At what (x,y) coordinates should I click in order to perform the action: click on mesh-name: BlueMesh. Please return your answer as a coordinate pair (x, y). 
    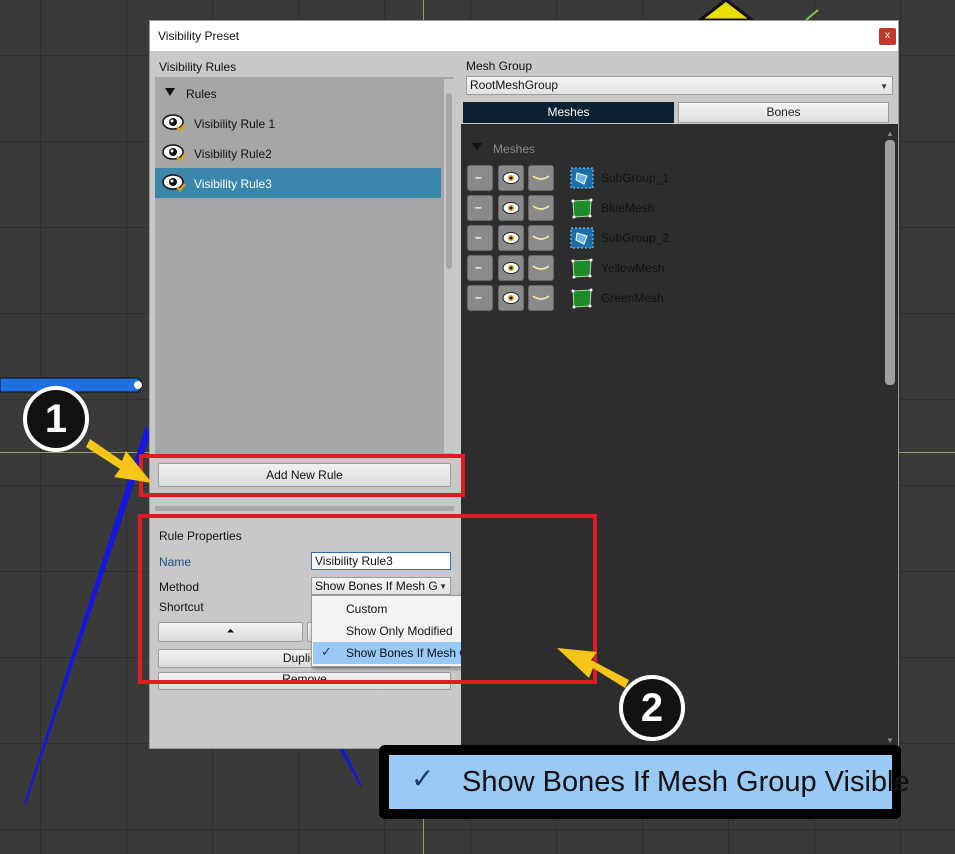
    Looking at the image, I should click on (627, 208).